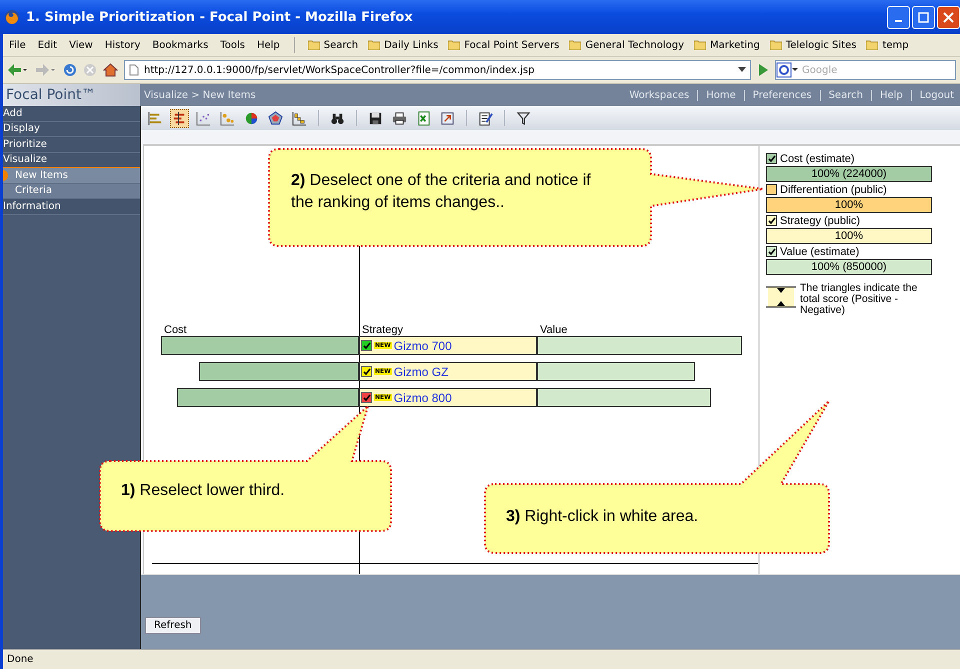 Image resolution: width=960 pixels, height=669 pixels. What do you see at coordinates (71, 144) in the screenshot?
I see `sidebar-item: Prioritize` at bounding box center [71, 144].